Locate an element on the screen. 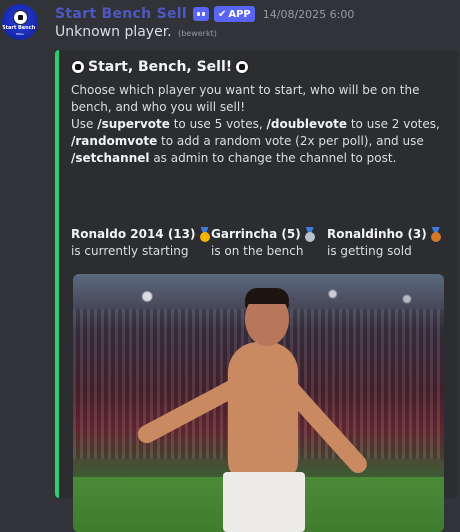  field-bench: Garrincha (5) is on the bench is located at coordinates (263, 243).